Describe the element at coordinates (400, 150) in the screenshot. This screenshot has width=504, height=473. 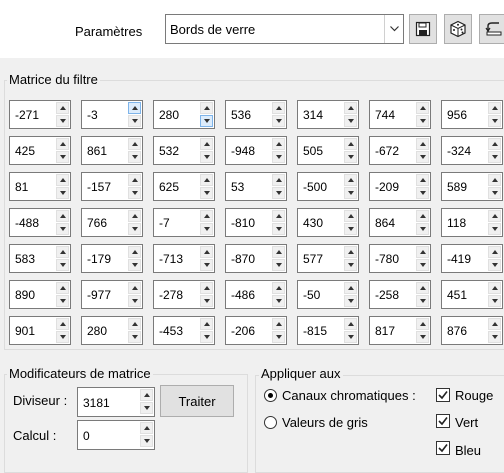
I see `matrix-cell-r2-c6: -672` at that location.